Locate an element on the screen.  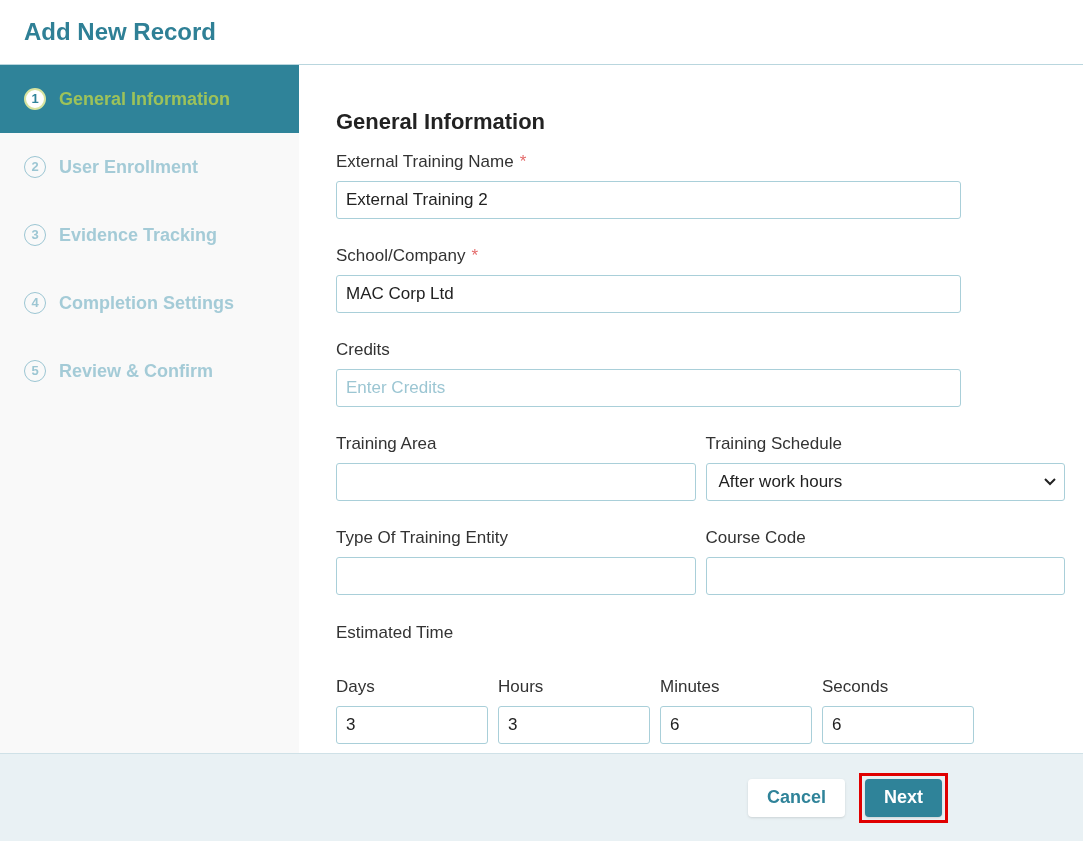
step-item: 1 General Information is located at coordinates (149, 99).